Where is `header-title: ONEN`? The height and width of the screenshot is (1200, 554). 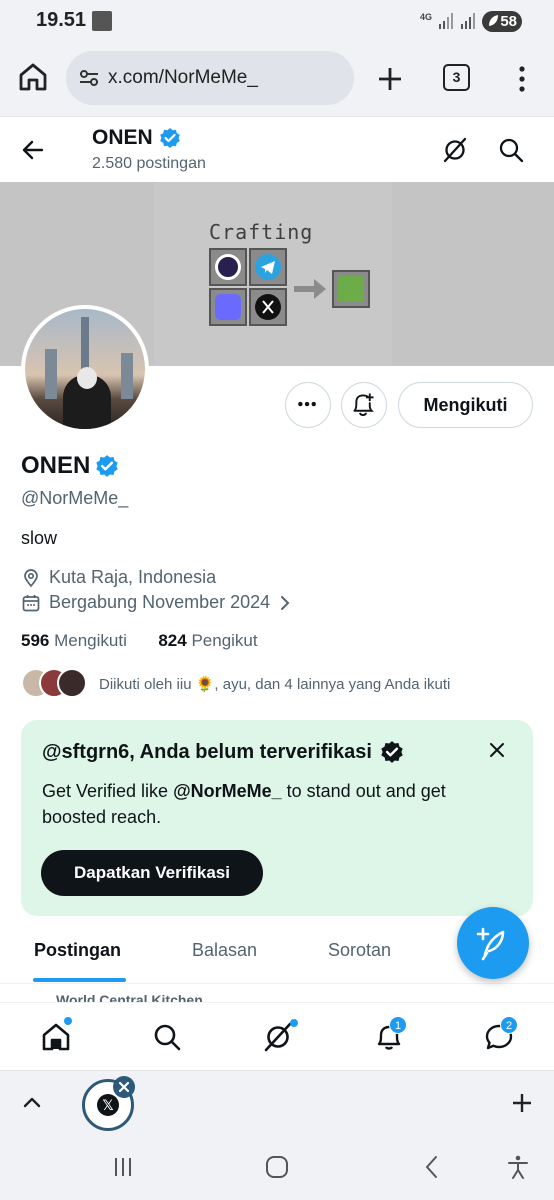 header-title: ONEN is located at coordinates (136, 138).